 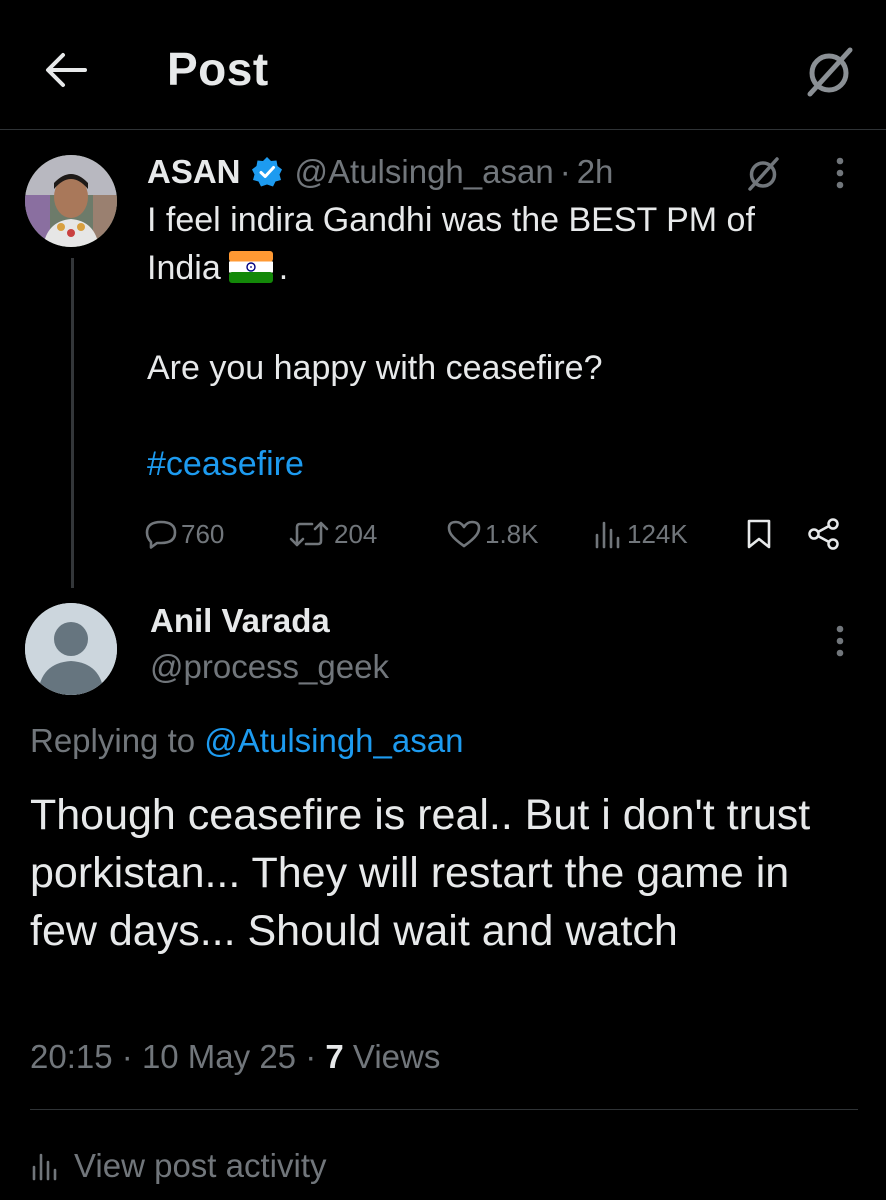 What do you see at coordinates (269, 667) in the screenshot?
I see `author-handle: @process_geek` at bounding box center [269, 667].